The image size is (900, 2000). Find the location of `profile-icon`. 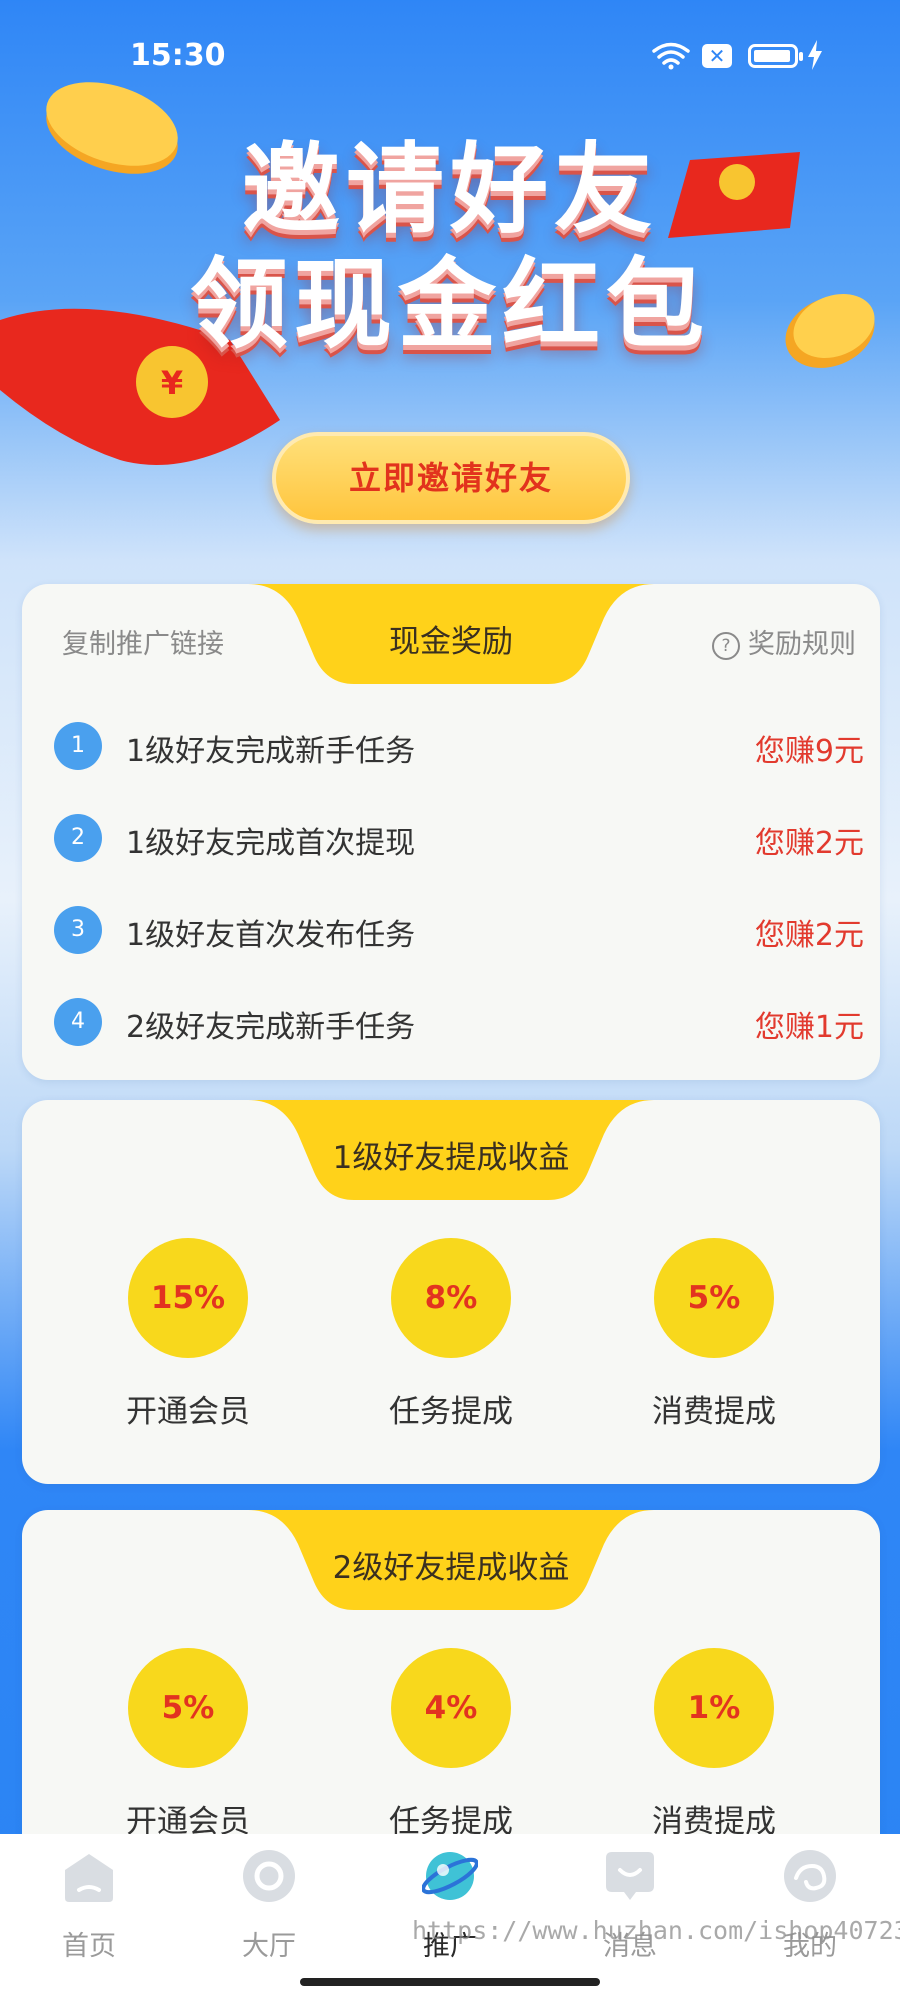

profile-icon is located at coordinates (810, 1876).